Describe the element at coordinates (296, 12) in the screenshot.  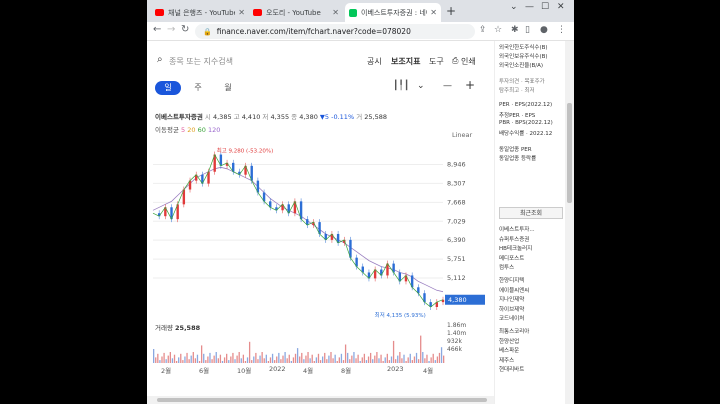
I see `tab-youtube-2: 오도리 - YouTube ✕` at that location.